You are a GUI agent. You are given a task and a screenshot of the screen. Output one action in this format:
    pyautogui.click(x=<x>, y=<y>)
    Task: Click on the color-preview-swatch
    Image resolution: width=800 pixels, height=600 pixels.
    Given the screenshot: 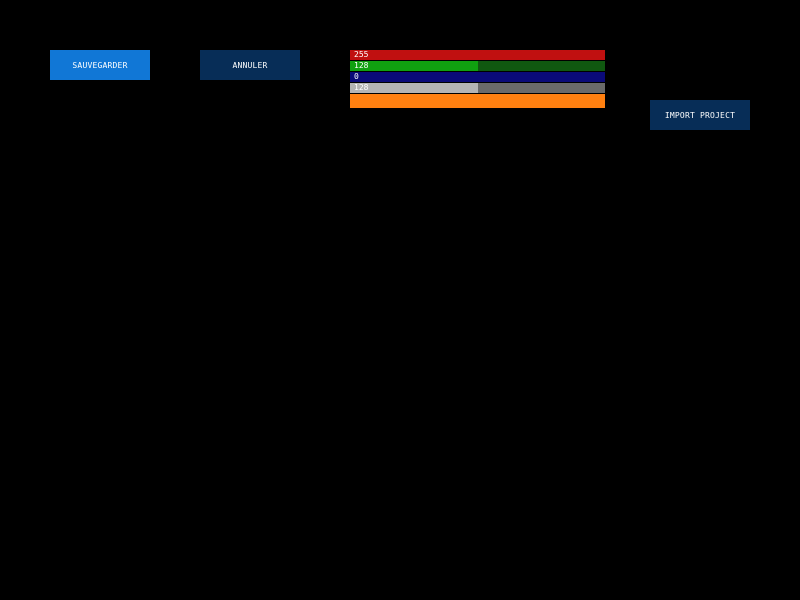 What is the action you would take?
    pyautogui.click(x=477, y=101)
    